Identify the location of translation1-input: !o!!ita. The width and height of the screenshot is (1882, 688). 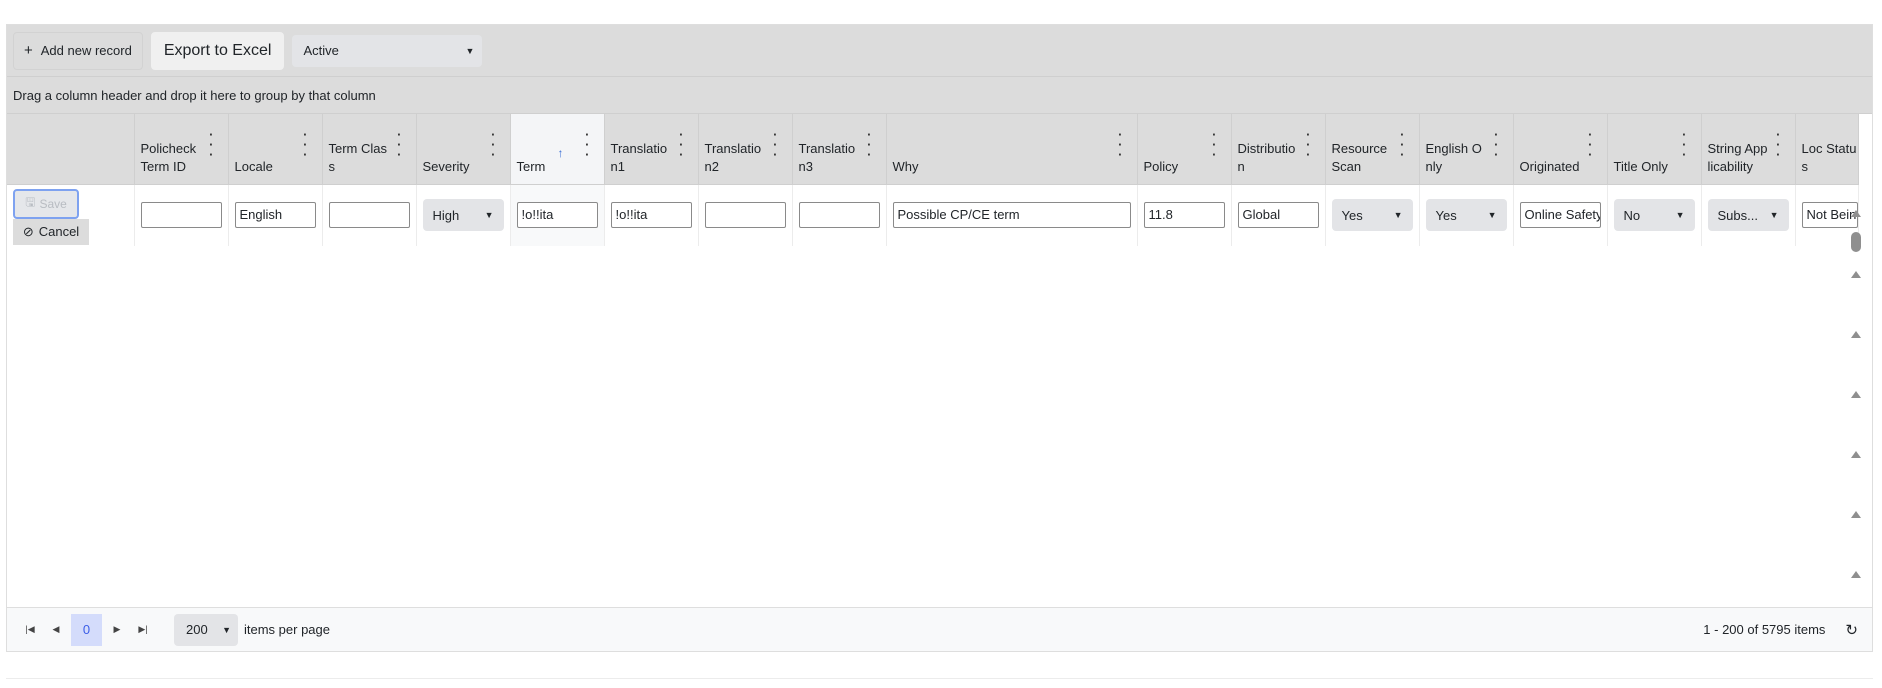
(651, 215).